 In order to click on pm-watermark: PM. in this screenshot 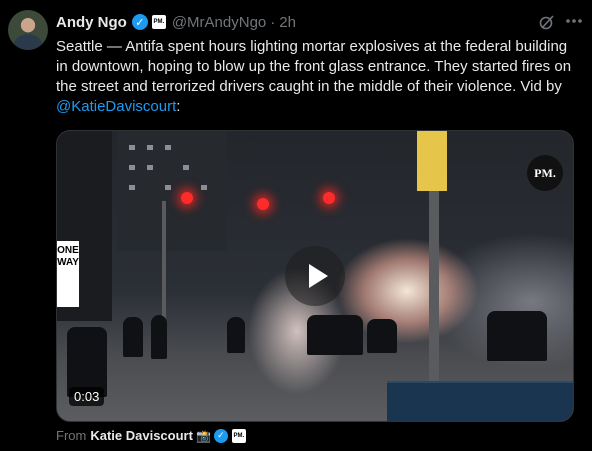, I will do `click(545, 173)`.